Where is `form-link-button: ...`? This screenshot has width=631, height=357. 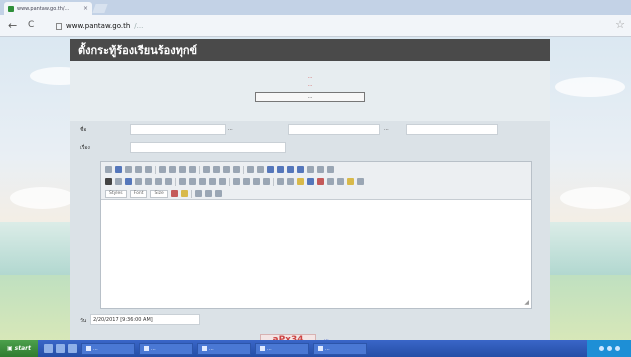
form-link-button: ... is located at coordinates (310, 97).